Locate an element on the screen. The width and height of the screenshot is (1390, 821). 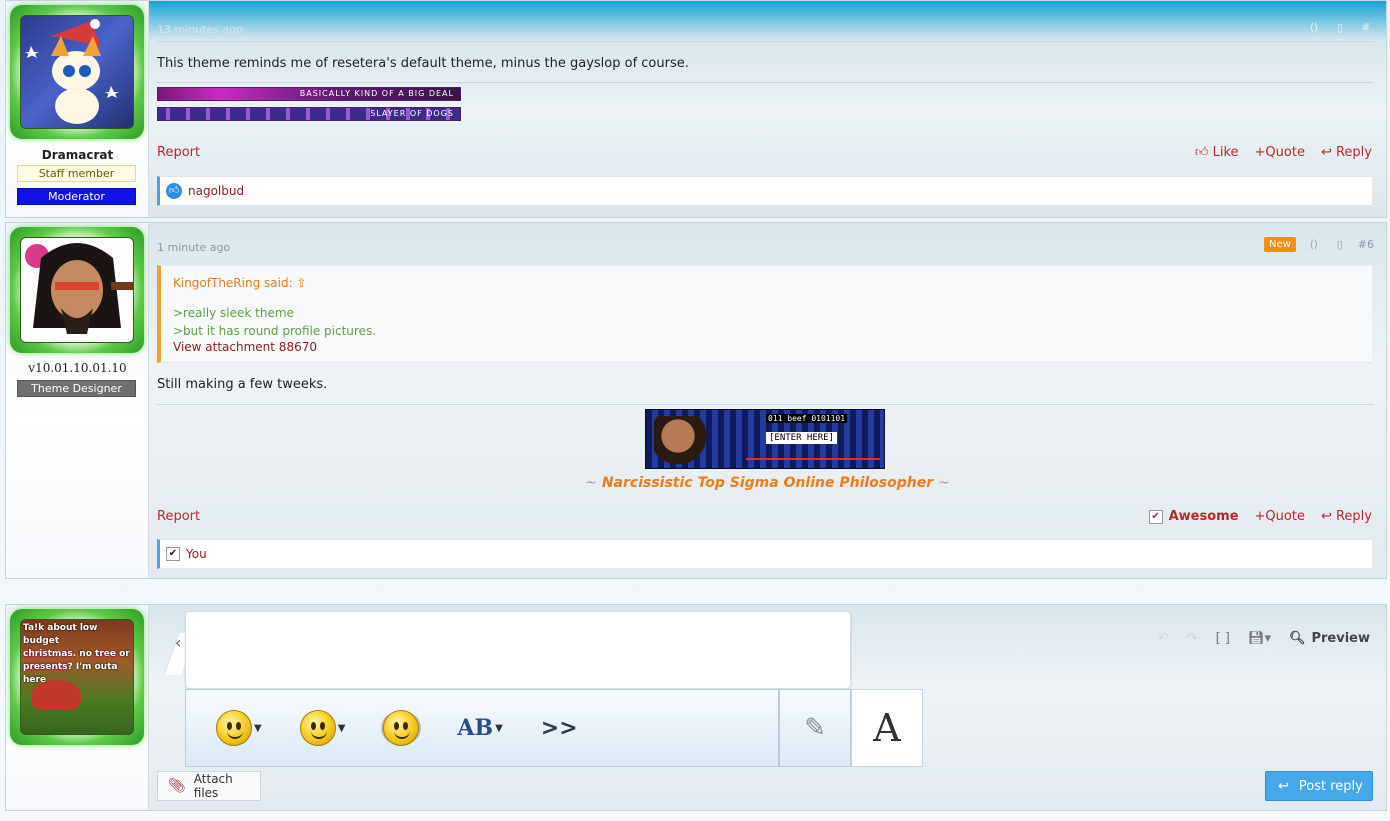
signature-banner-2: SLAYER OF DOGS is located at coordinates (309, 114).